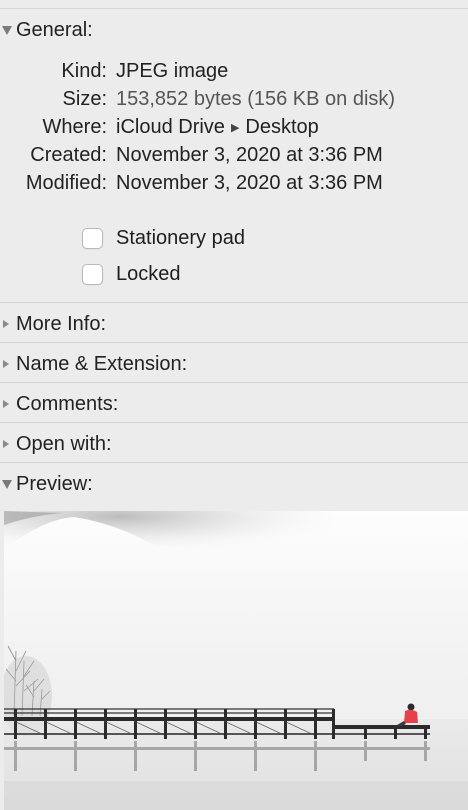 The width and height of the screenshot is (468, 810). I want to click on created-label: Created:, so click(68, 155).